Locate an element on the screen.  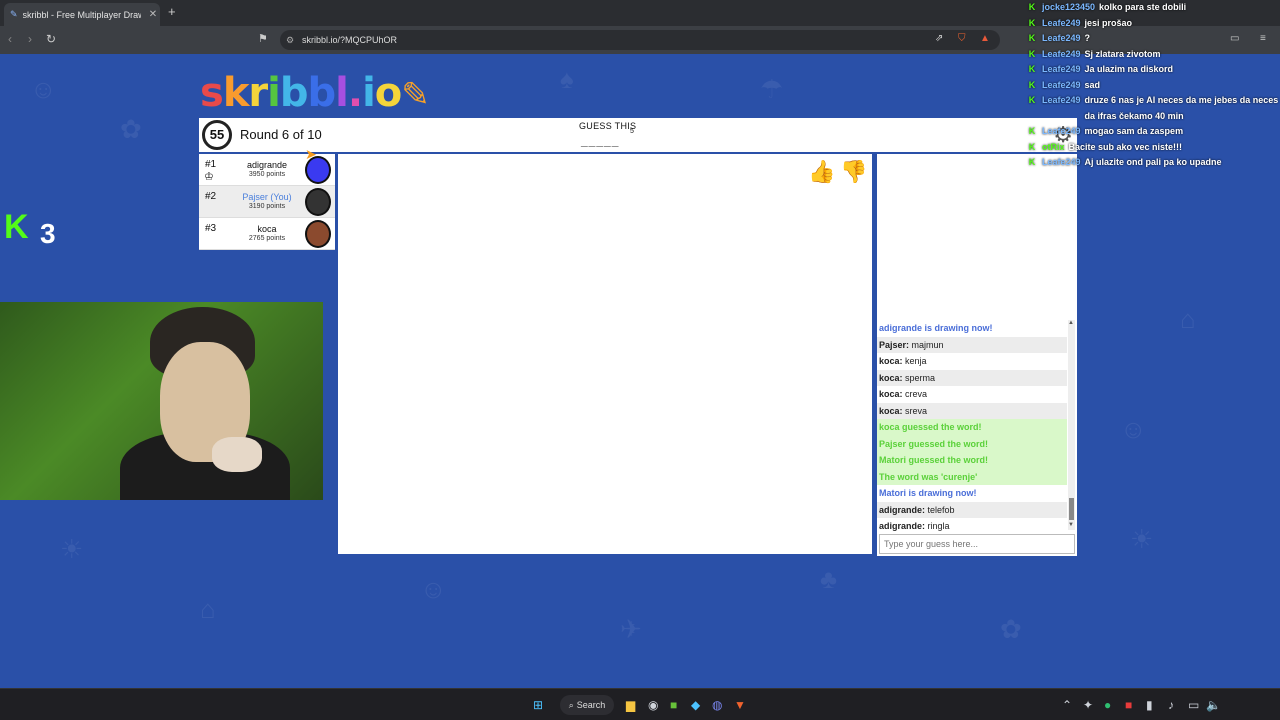
url-bar: ⚙ skribbl.io/?MQCPUhOR is located at coordinates (640, 40).